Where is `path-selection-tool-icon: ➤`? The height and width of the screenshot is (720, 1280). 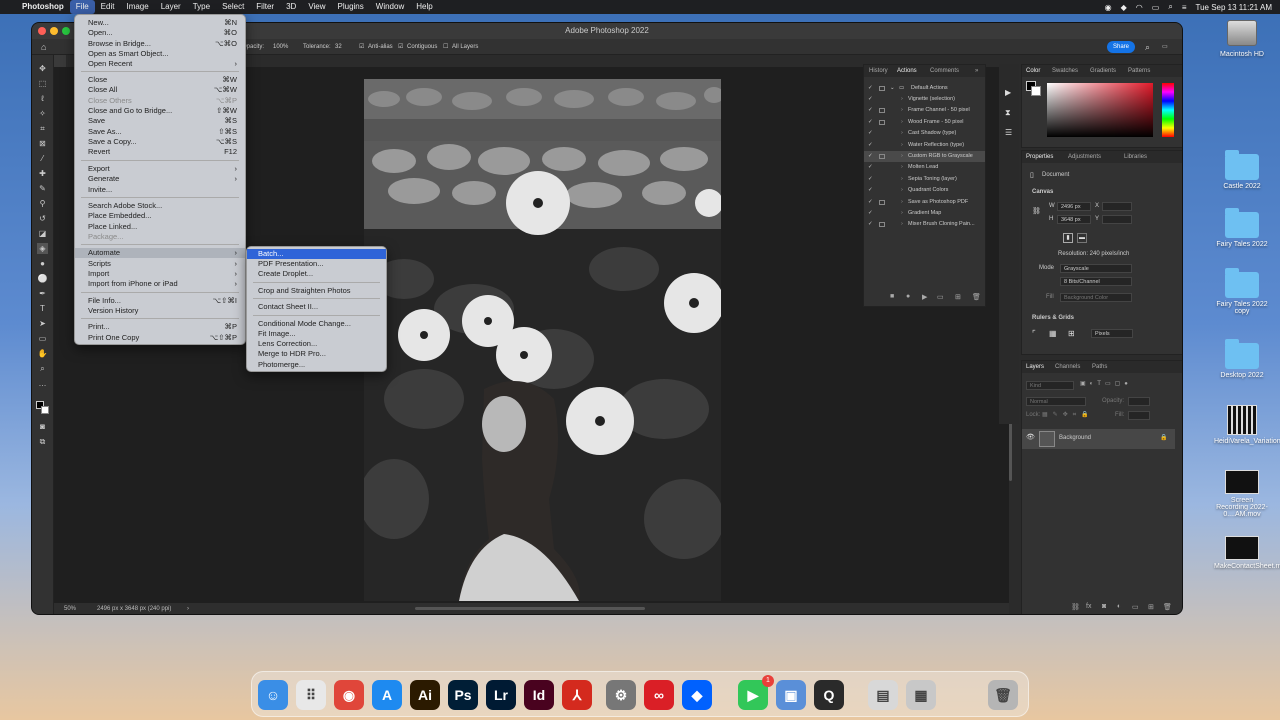 path-selection-tool-icon: ➤ is located at coordinates (42, 323).